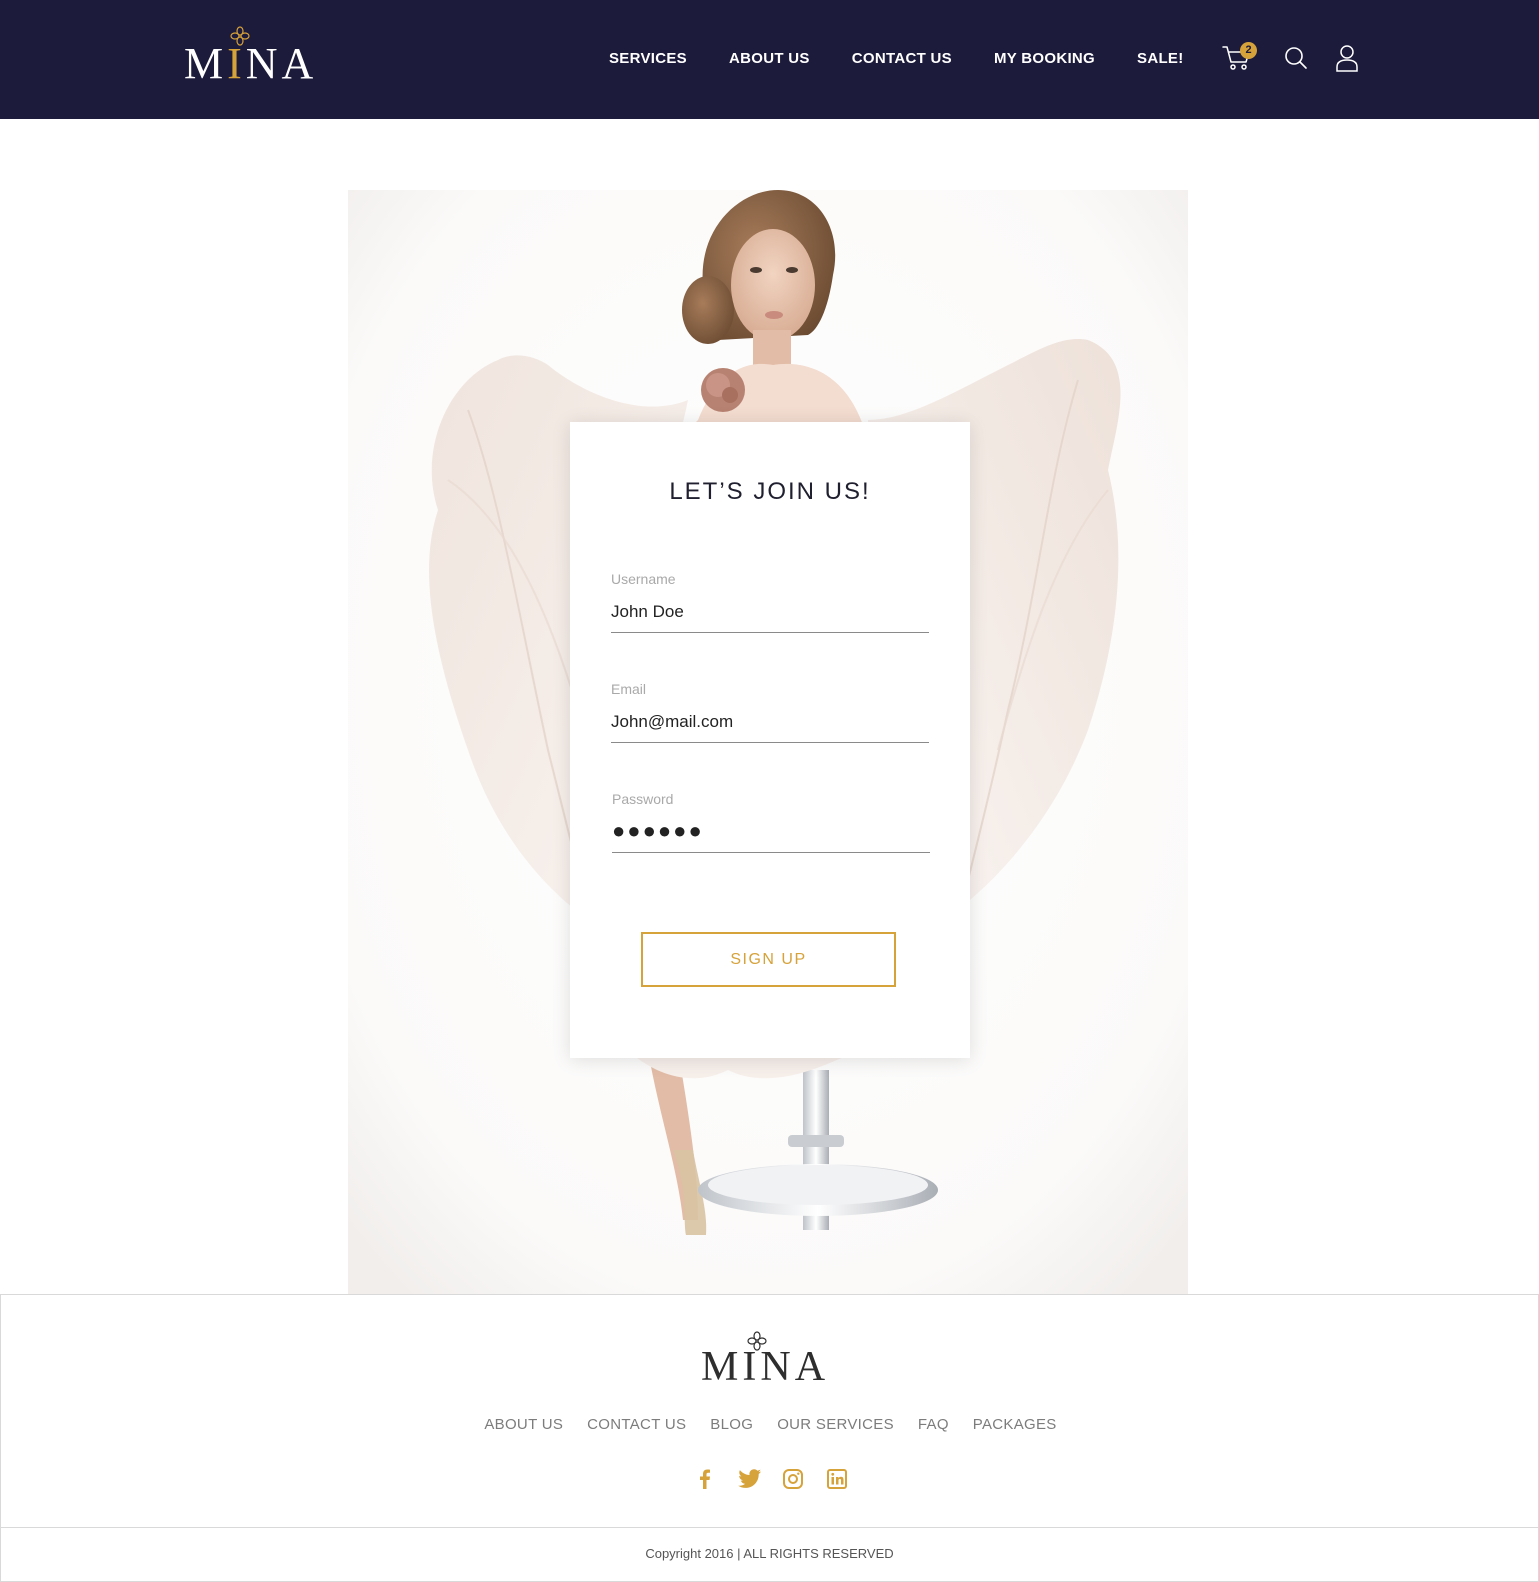 Image resolution: width=1539 pixels, height=1582 pixels. Describe the element at coordinates (1044, 59) in the screenshot. I see `nav-my-booking: MY BOOKING` at that location.